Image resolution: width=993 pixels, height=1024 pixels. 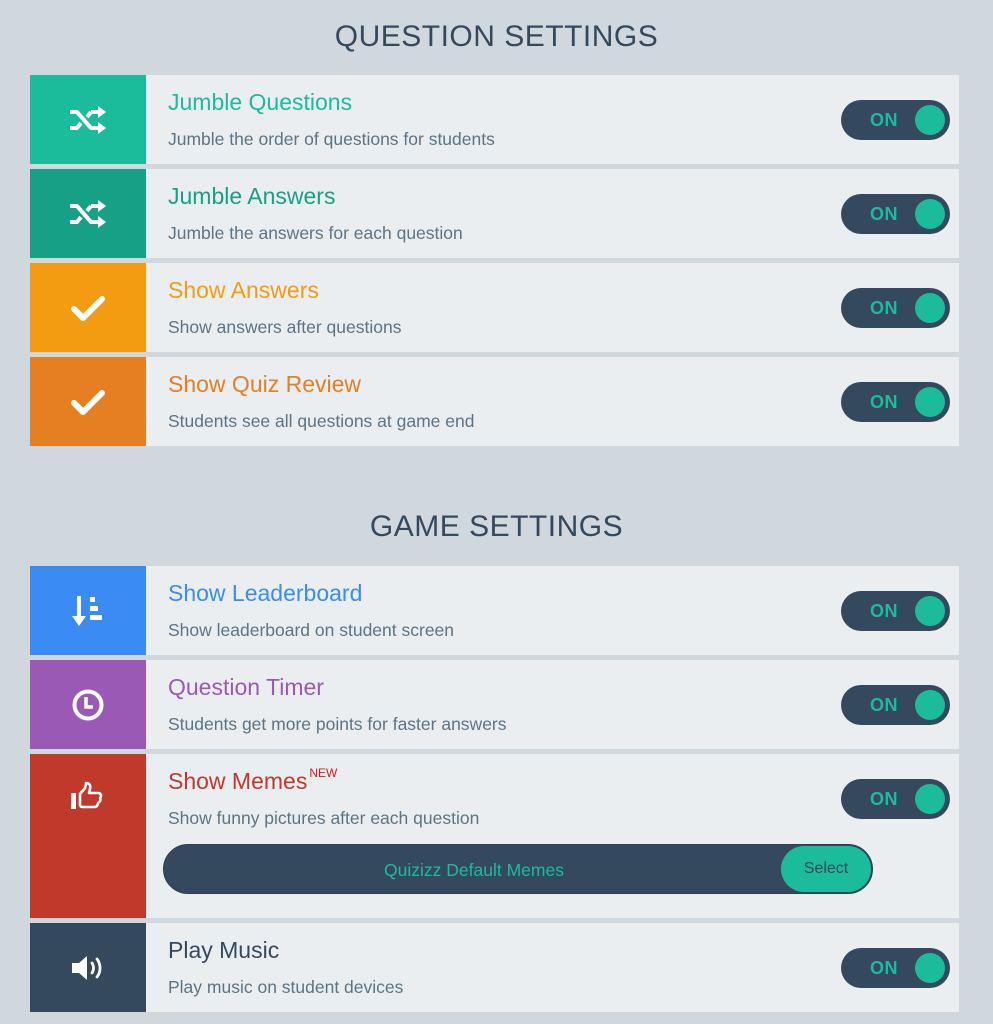 I want to click on setting-title: Jumble Questions, so click(x=260, y=102).